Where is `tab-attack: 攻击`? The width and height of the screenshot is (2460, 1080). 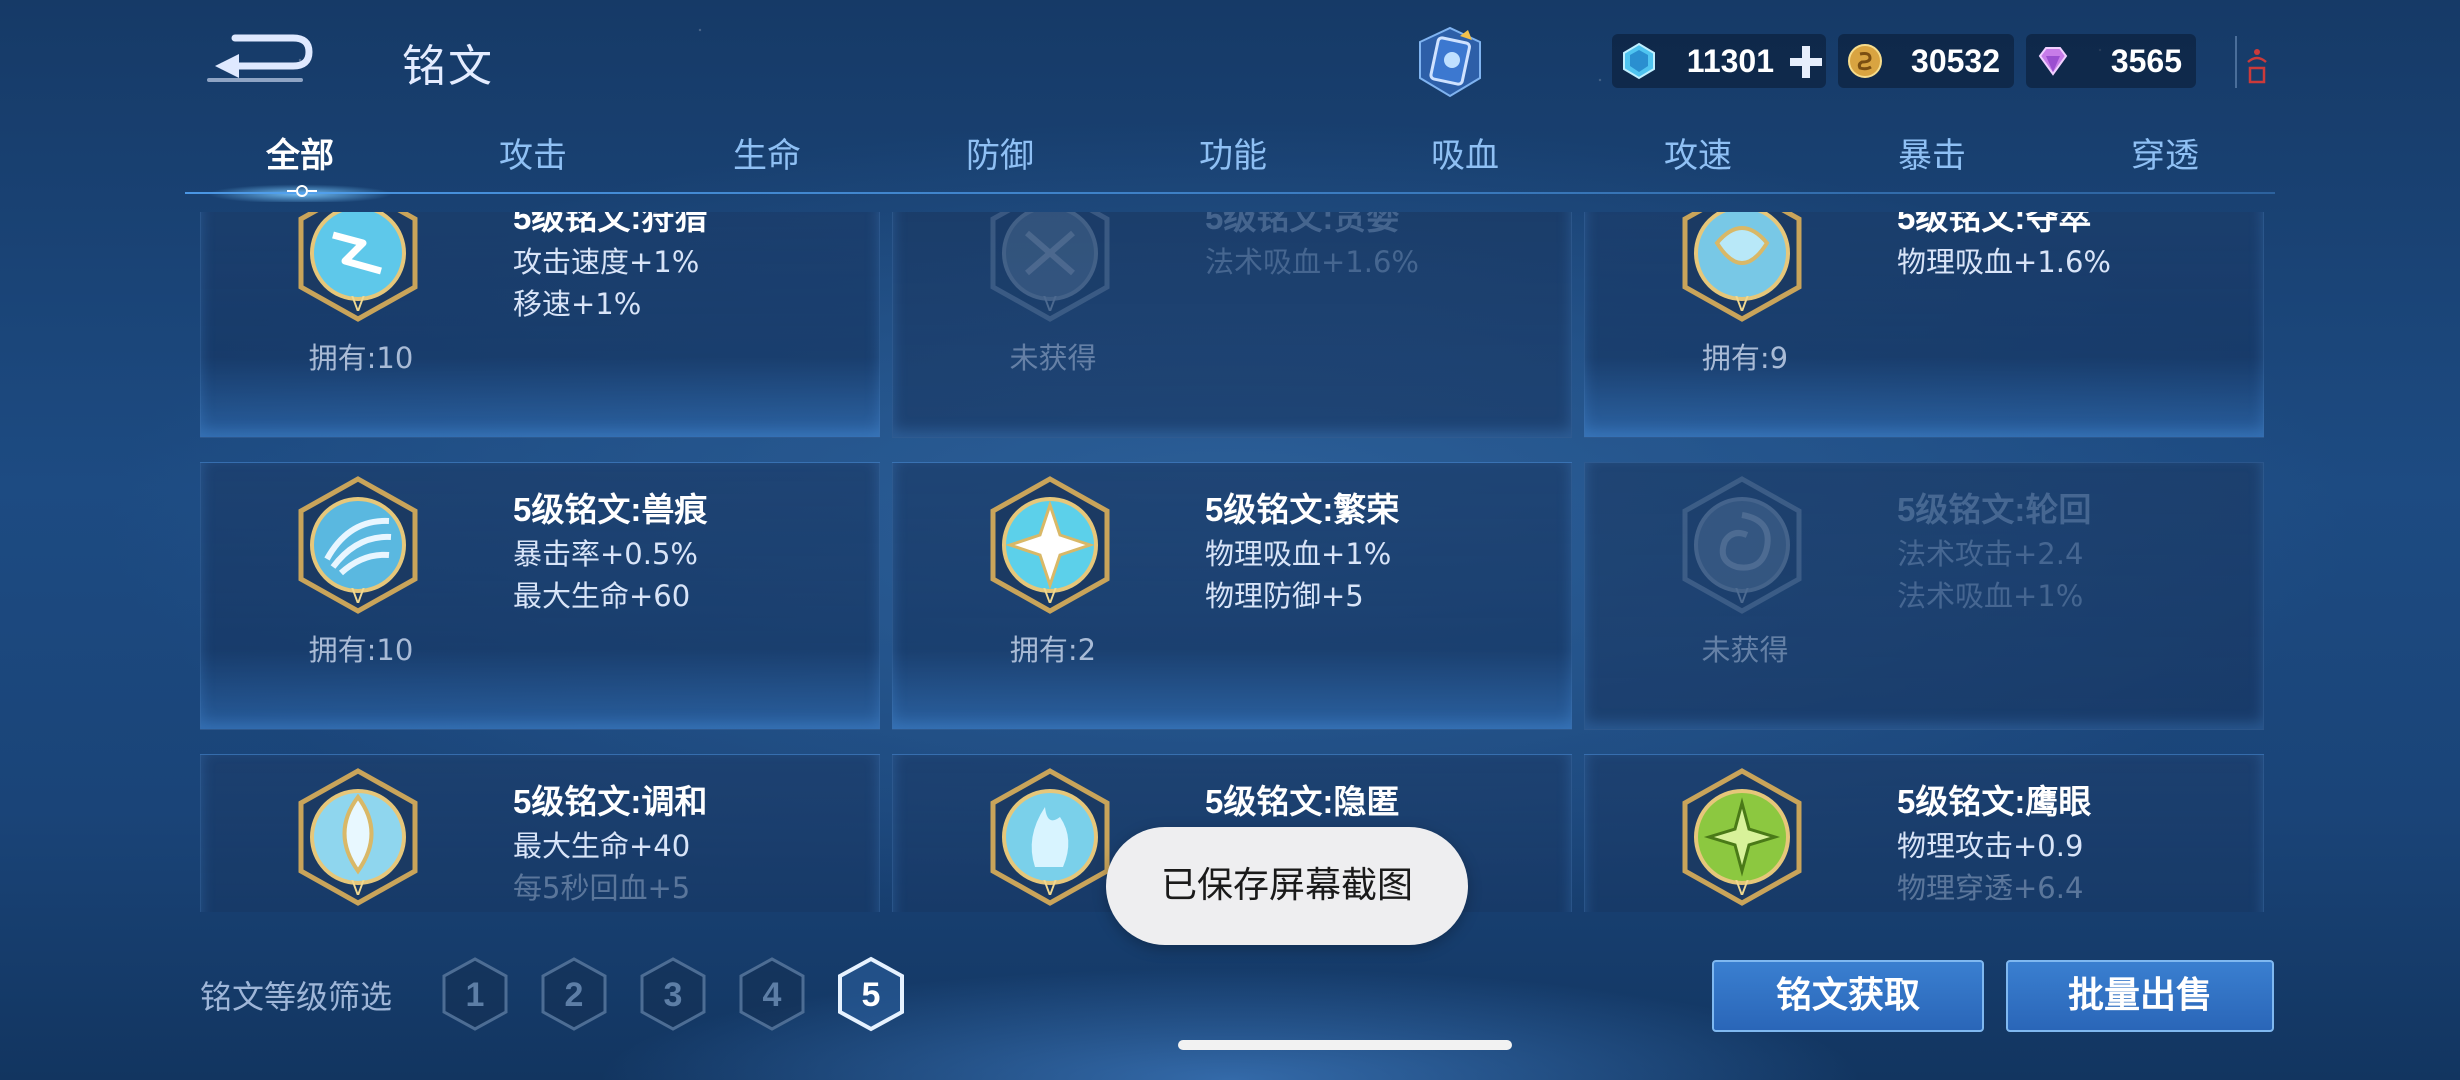 tab-attack: 攻击 is located at coordinates (533, 156).